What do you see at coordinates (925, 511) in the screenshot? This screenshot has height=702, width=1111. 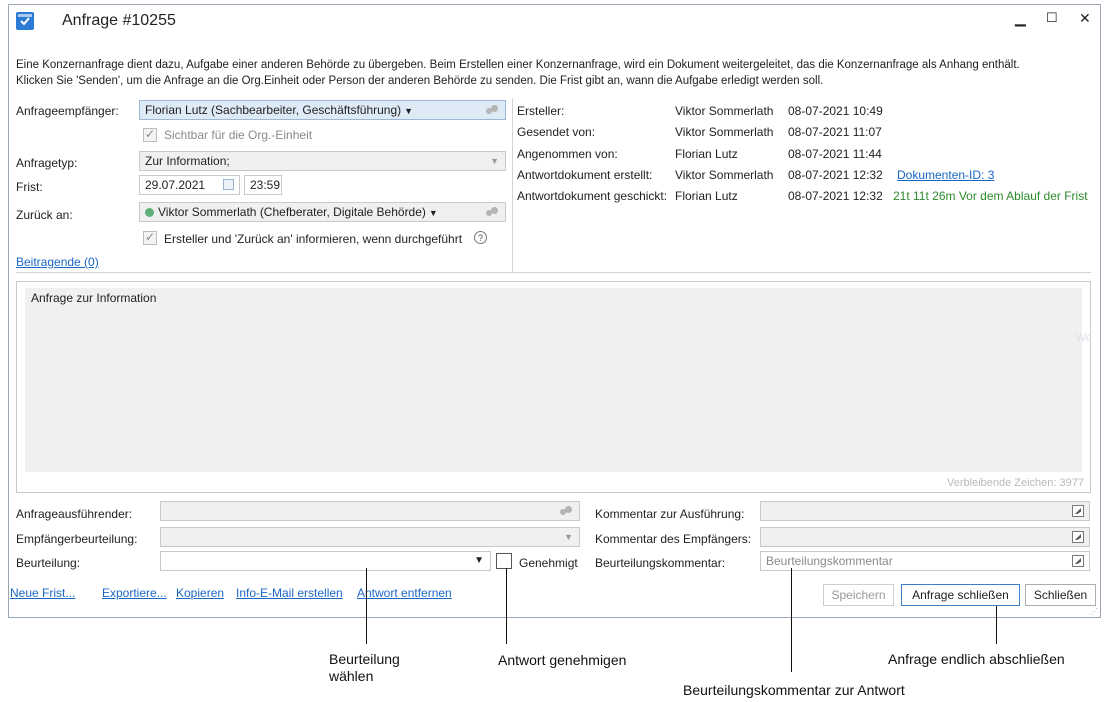 I see `exec-comment-input` at bounding box center [925, 511].